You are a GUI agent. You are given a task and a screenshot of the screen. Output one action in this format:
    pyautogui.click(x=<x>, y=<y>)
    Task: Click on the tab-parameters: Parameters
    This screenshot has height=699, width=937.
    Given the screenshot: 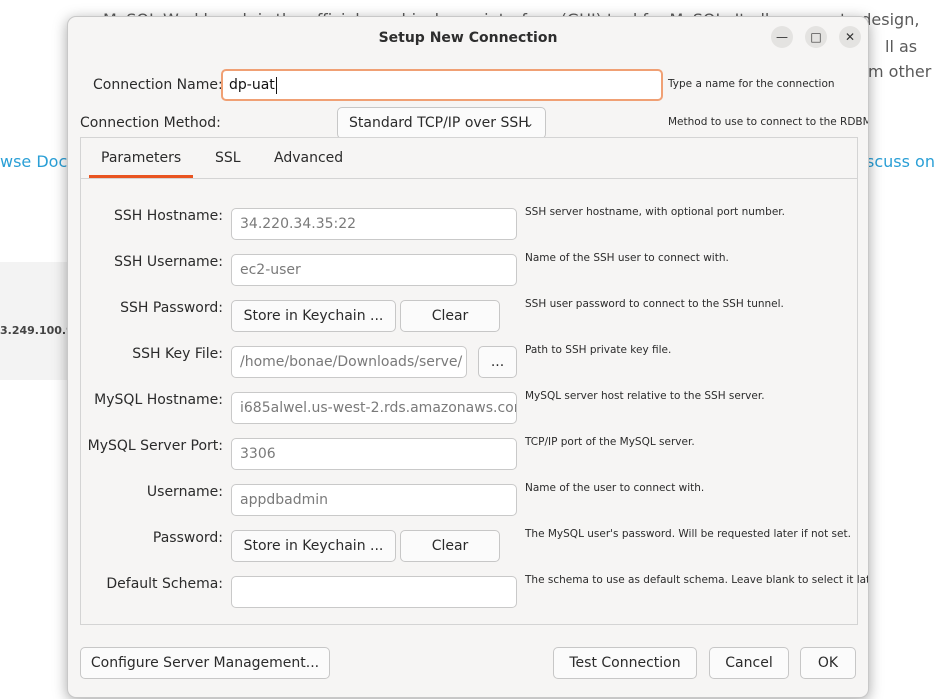 What is the action you would take?
    pyautogui.click(x=141, y=158)
    